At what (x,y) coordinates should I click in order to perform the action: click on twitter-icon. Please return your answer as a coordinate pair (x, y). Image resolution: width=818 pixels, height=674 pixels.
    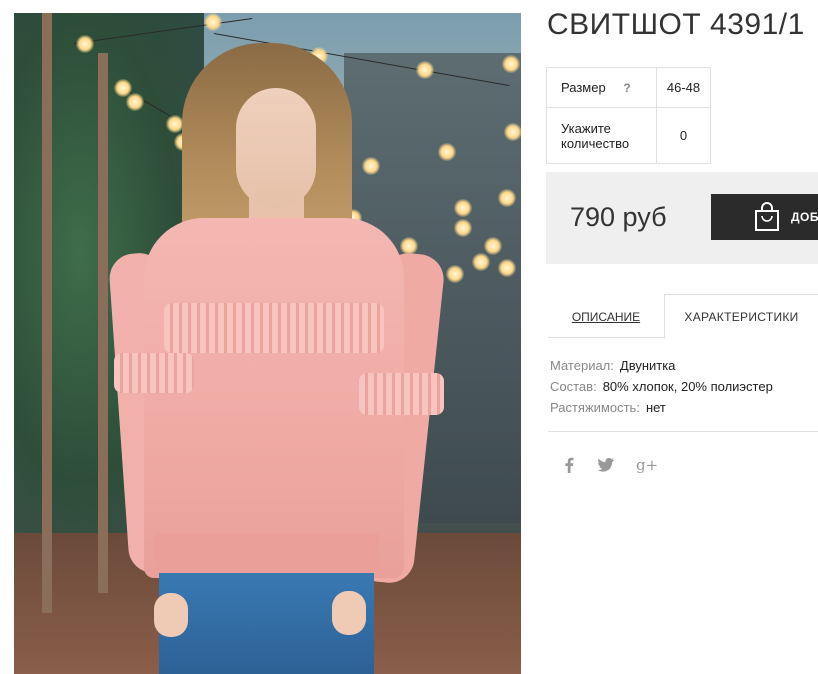
    Looking at the image, I should click on (606, 465).